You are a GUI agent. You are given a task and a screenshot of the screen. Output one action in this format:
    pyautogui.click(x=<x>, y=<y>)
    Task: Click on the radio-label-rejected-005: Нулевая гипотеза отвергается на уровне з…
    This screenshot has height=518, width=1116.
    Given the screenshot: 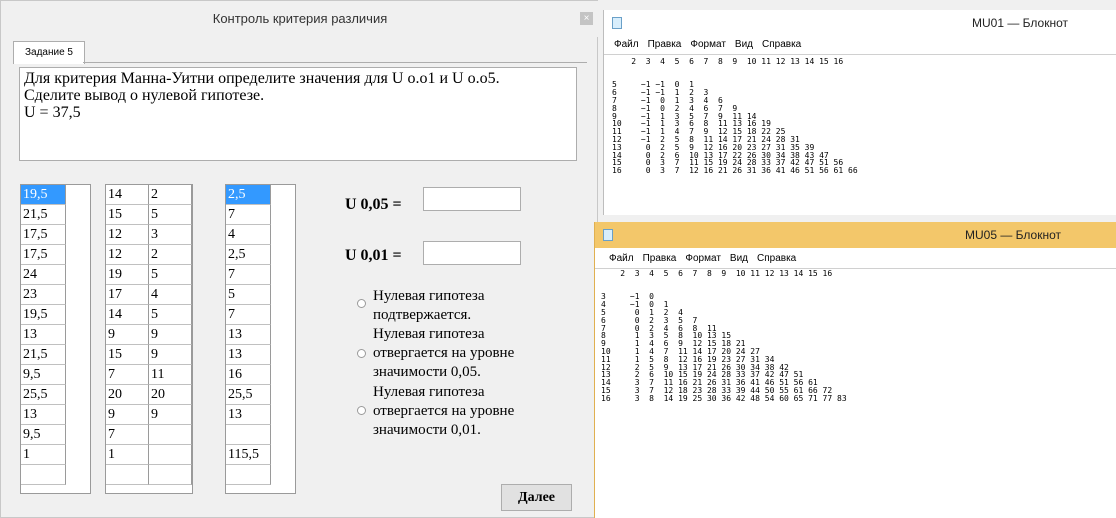 What is the action you would take?
    pyautogui.click(x=483, y=353)
    